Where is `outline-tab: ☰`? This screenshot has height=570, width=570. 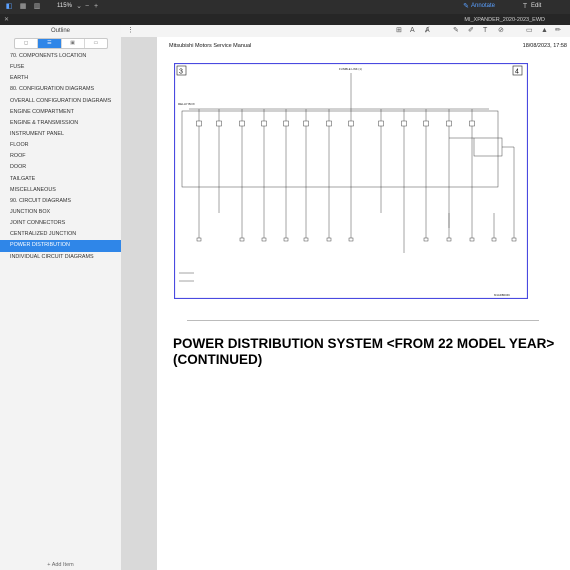
outline-tab: ☰ is located at coordinates (50, 43).